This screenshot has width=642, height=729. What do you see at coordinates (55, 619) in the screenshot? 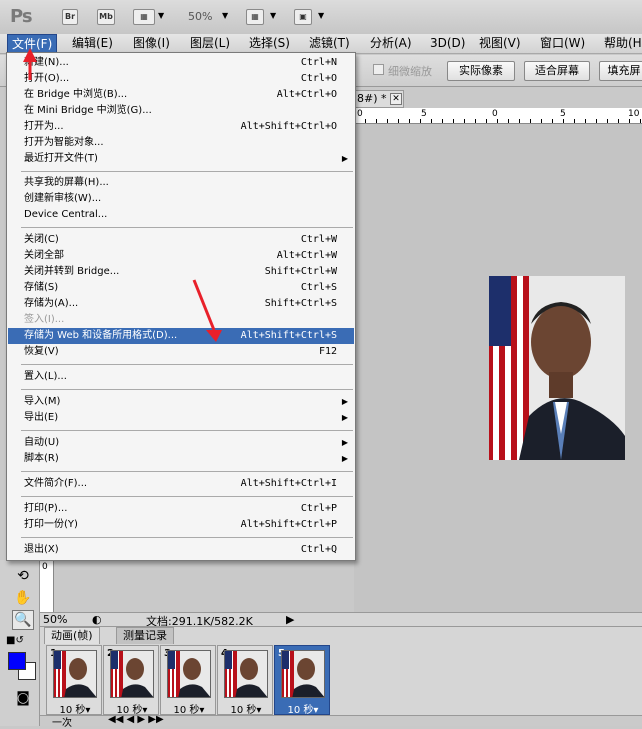
I see `status-zoom: 50%` at bounding box center [55, 619].